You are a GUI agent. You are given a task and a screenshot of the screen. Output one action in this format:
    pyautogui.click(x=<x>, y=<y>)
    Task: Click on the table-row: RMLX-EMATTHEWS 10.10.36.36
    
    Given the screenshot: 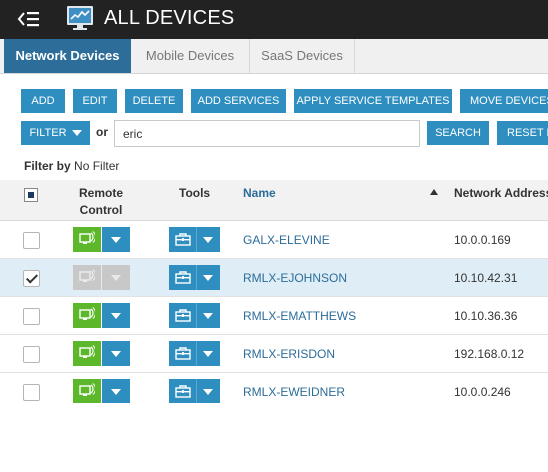 What is the action you would take?
    pyautogui.click(x=274, y=316)
    